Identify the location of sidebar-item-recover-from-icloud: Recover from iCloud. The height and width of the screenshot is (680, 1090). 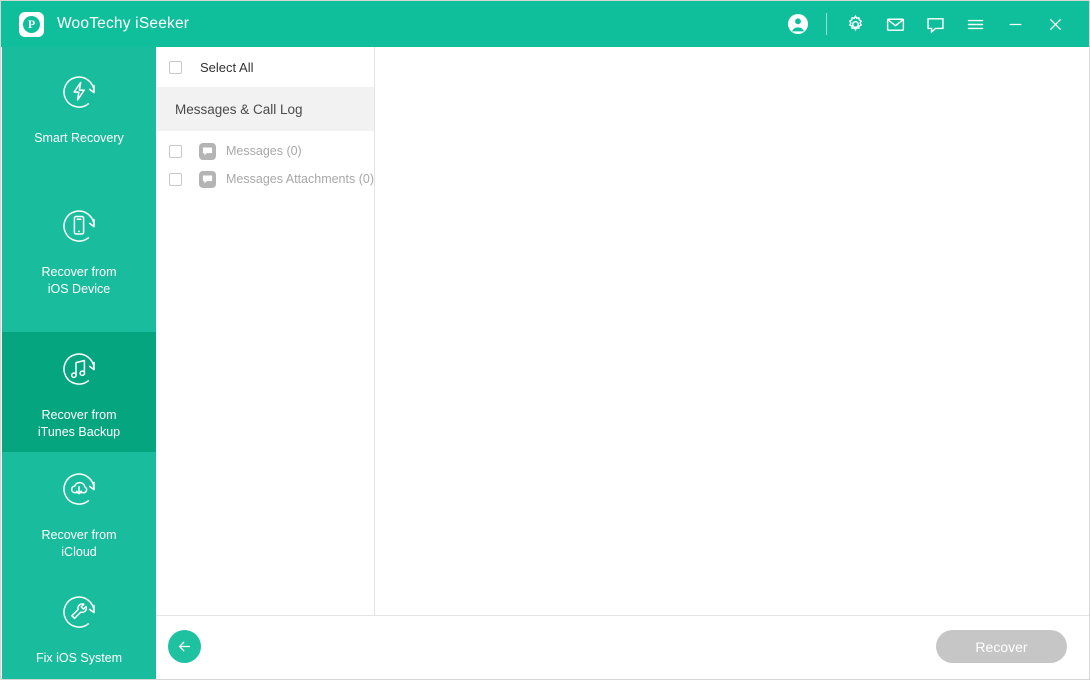
(79, 512).